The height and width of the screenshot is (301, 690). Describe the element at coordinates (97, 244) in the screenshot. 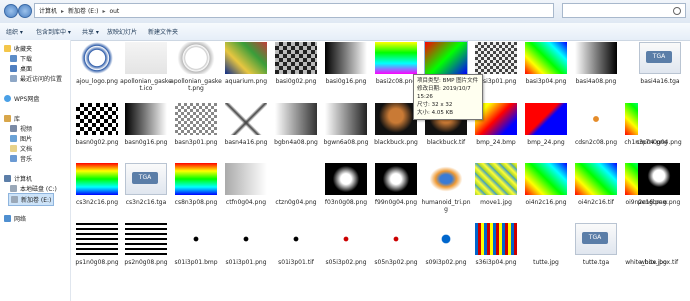

I see `file-item: ps1n0g08.png` at that location.